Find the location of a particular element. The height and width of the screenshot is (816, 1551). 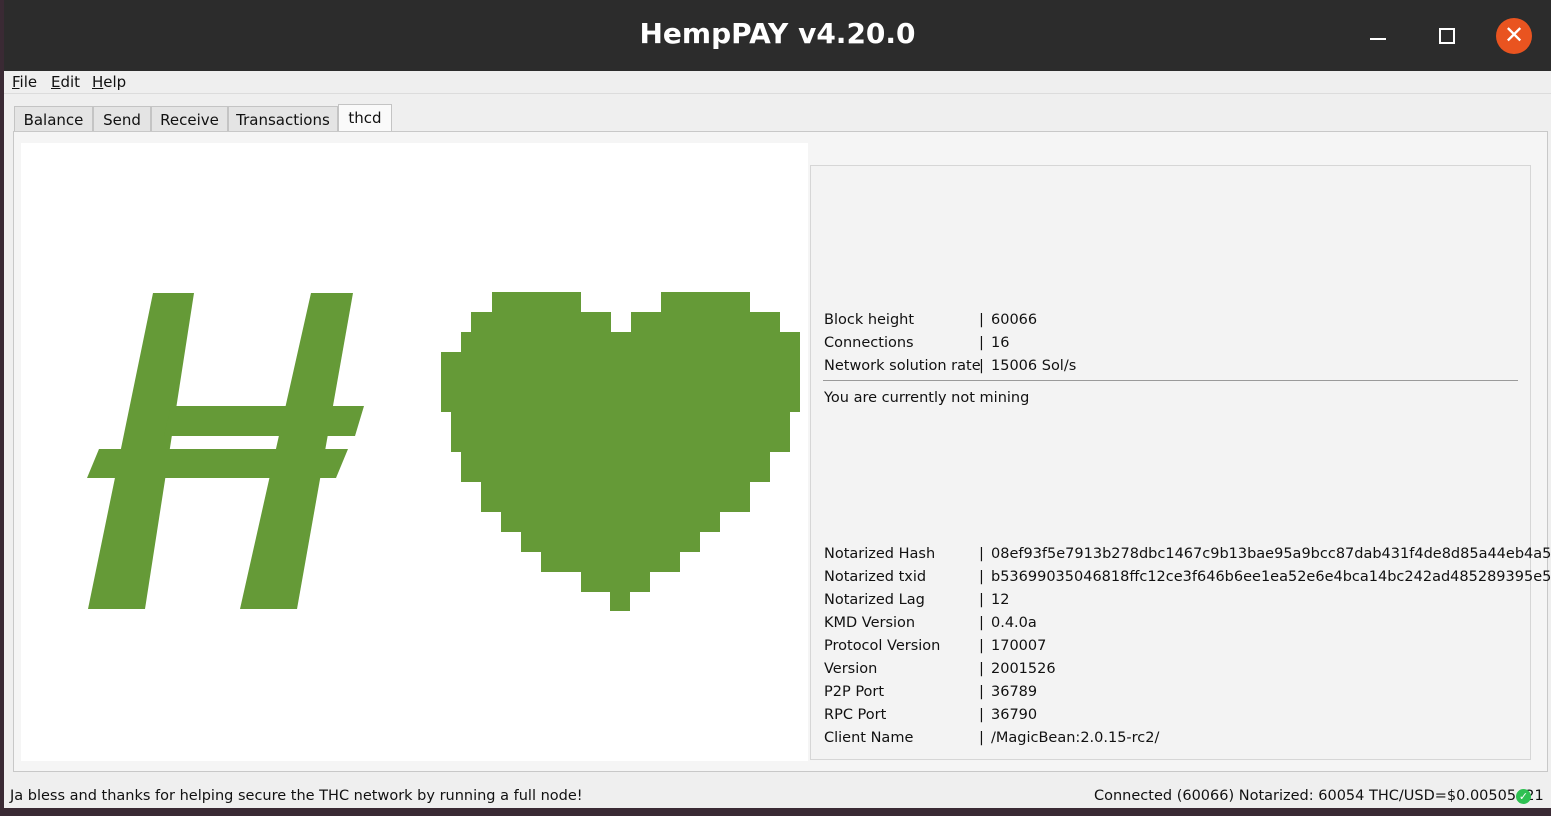

tab-thcd: thcd is located at coordinates (365, 117).